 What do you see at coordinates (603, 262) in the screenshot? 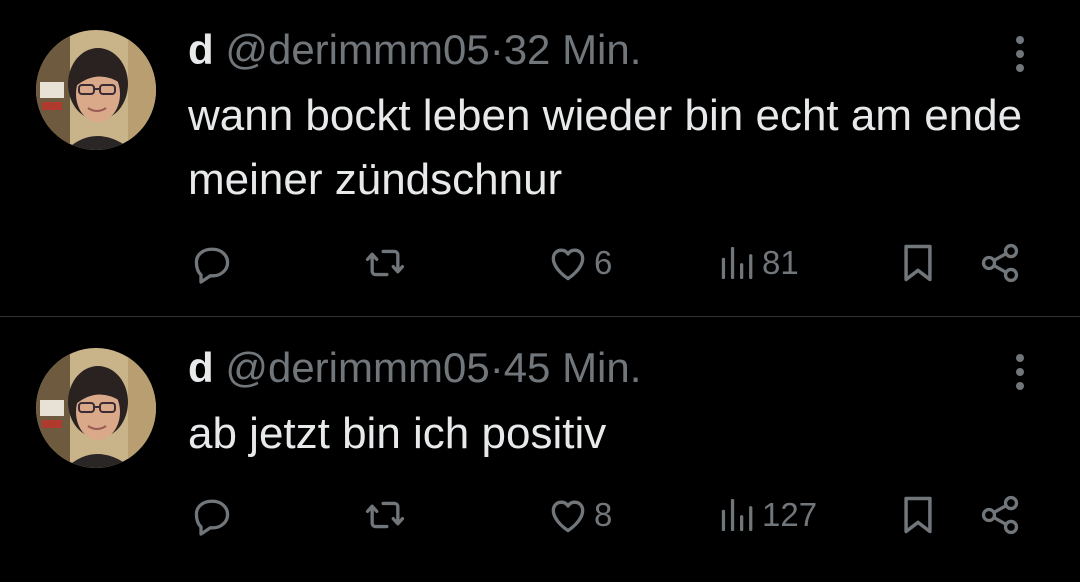
I see `like-count: 6` at bounding box center [603, 262].